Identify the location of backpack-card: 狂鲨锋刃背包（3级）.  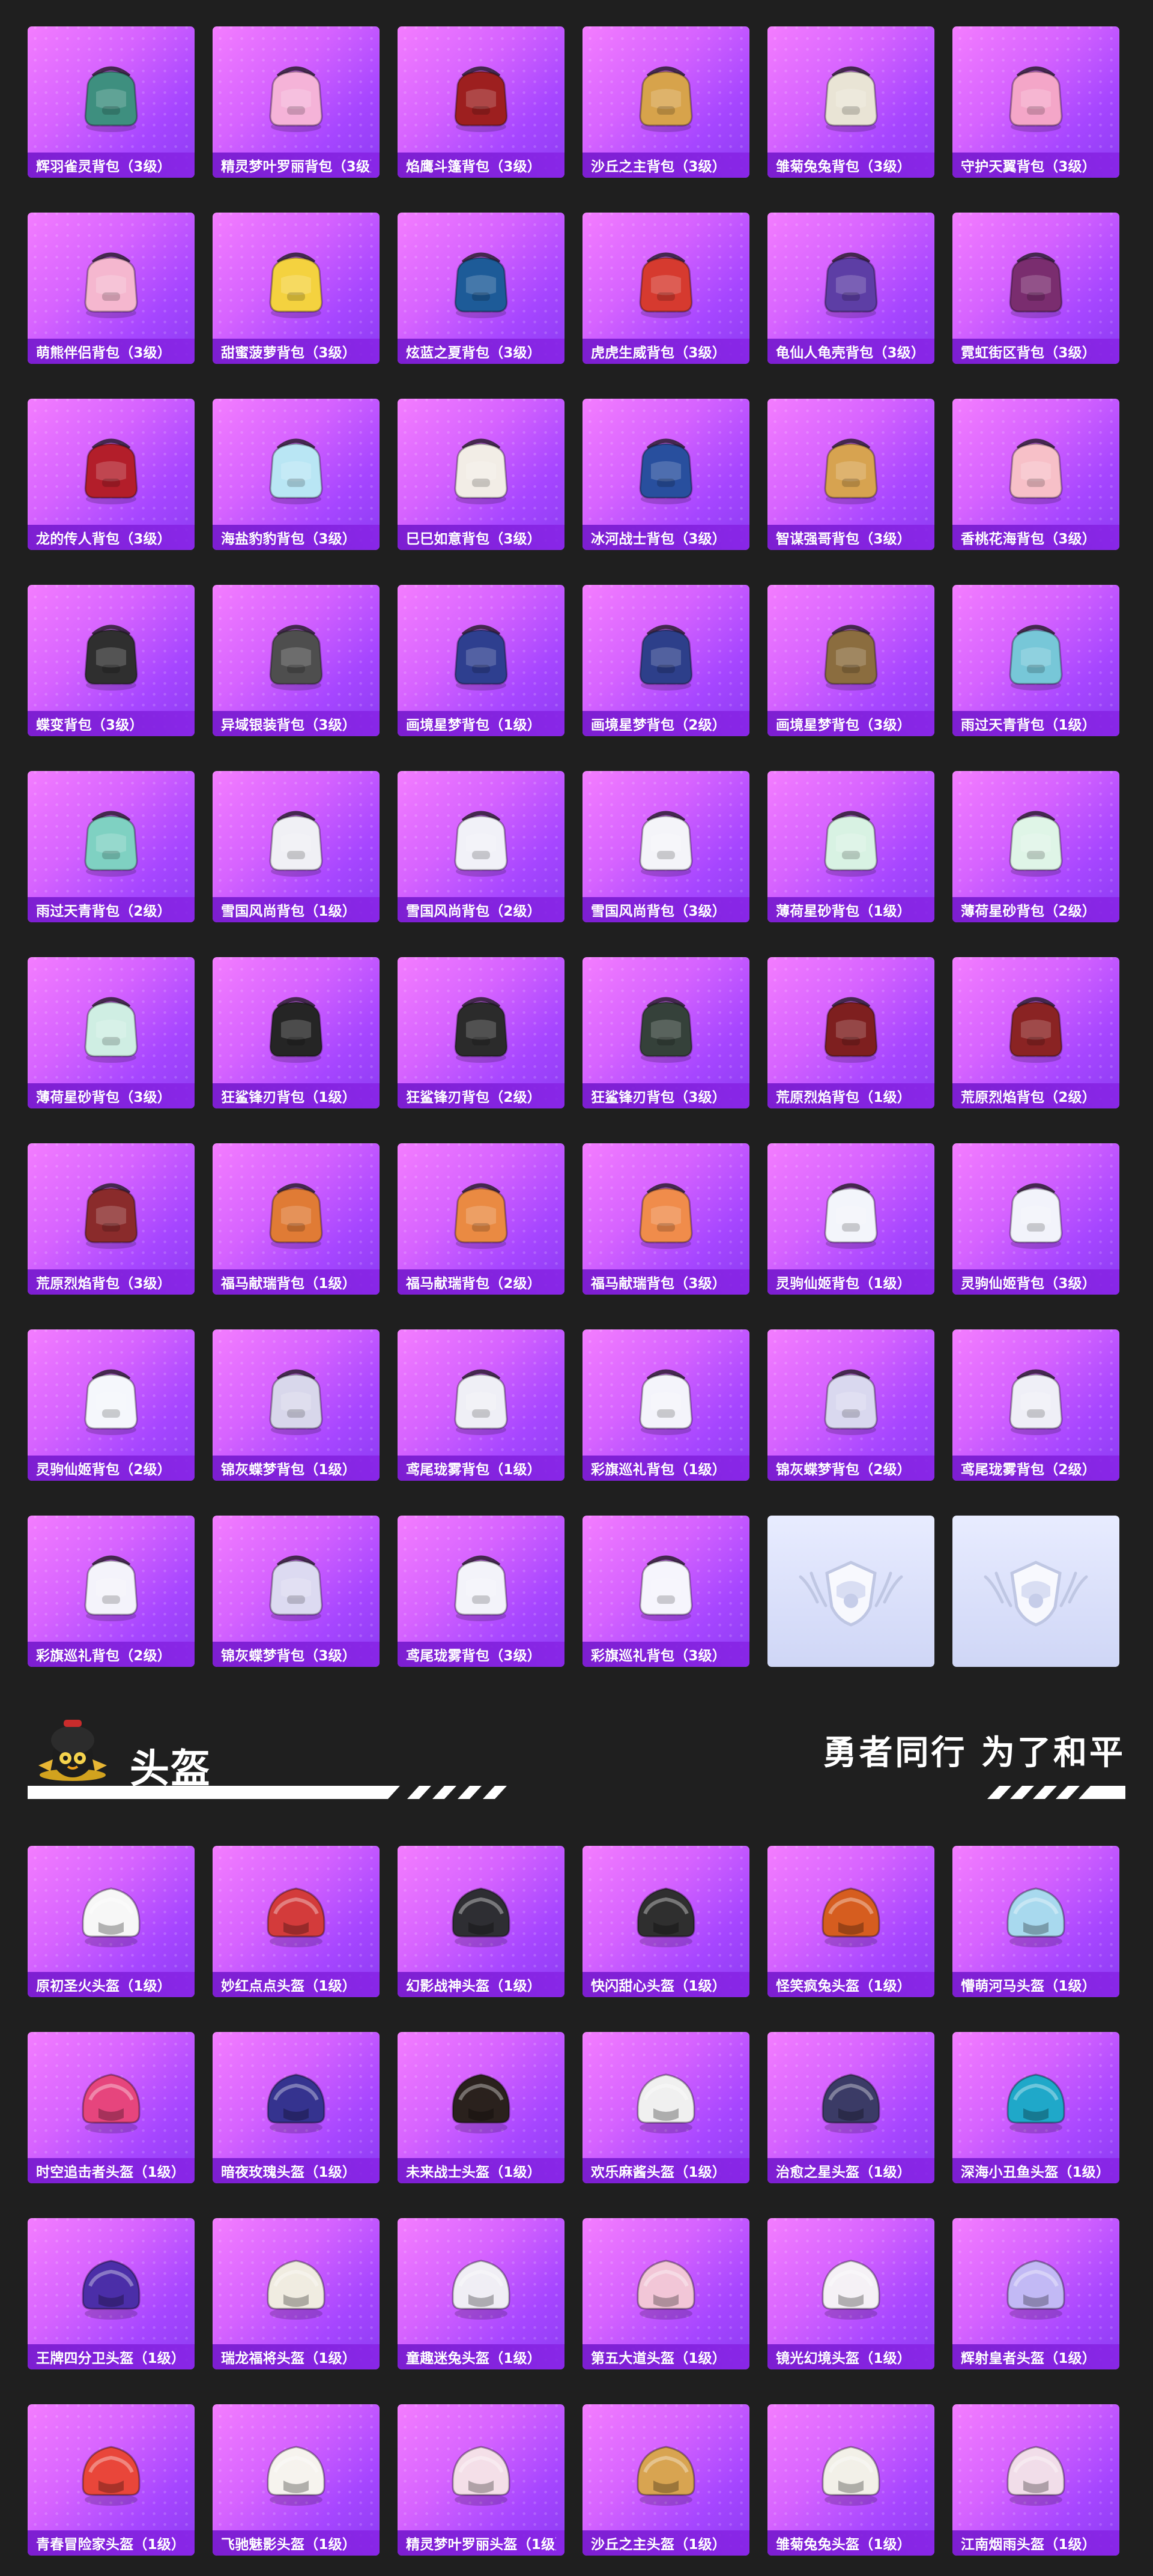
(666, 1032).